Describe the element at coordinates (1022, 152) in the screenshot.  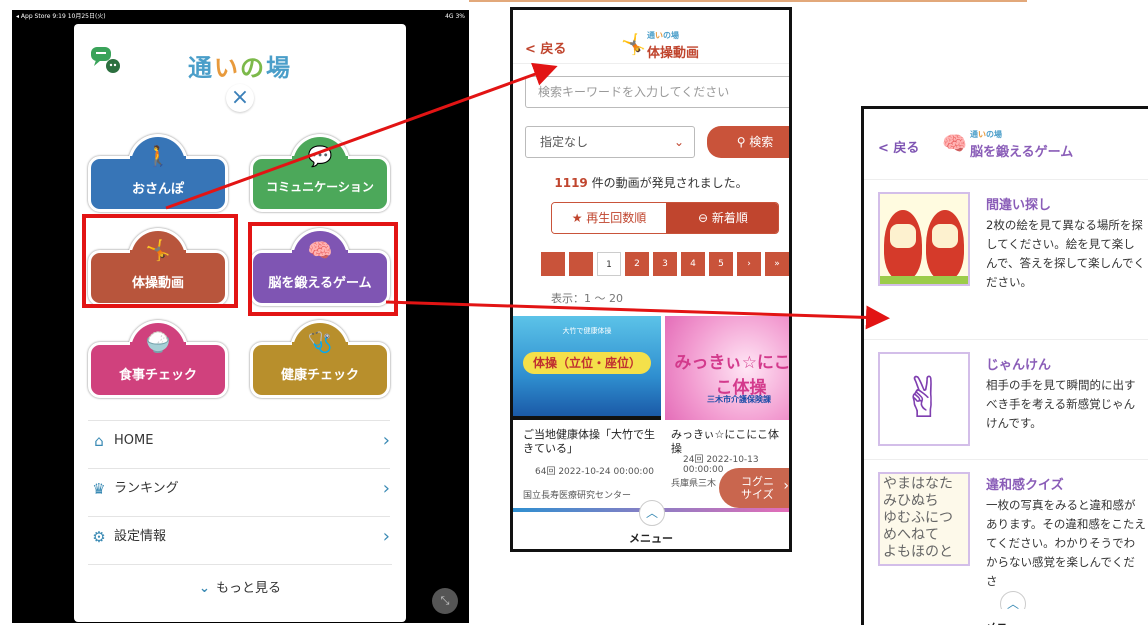
I see `header-title: 脳を鍛えるゲーム` at that location.